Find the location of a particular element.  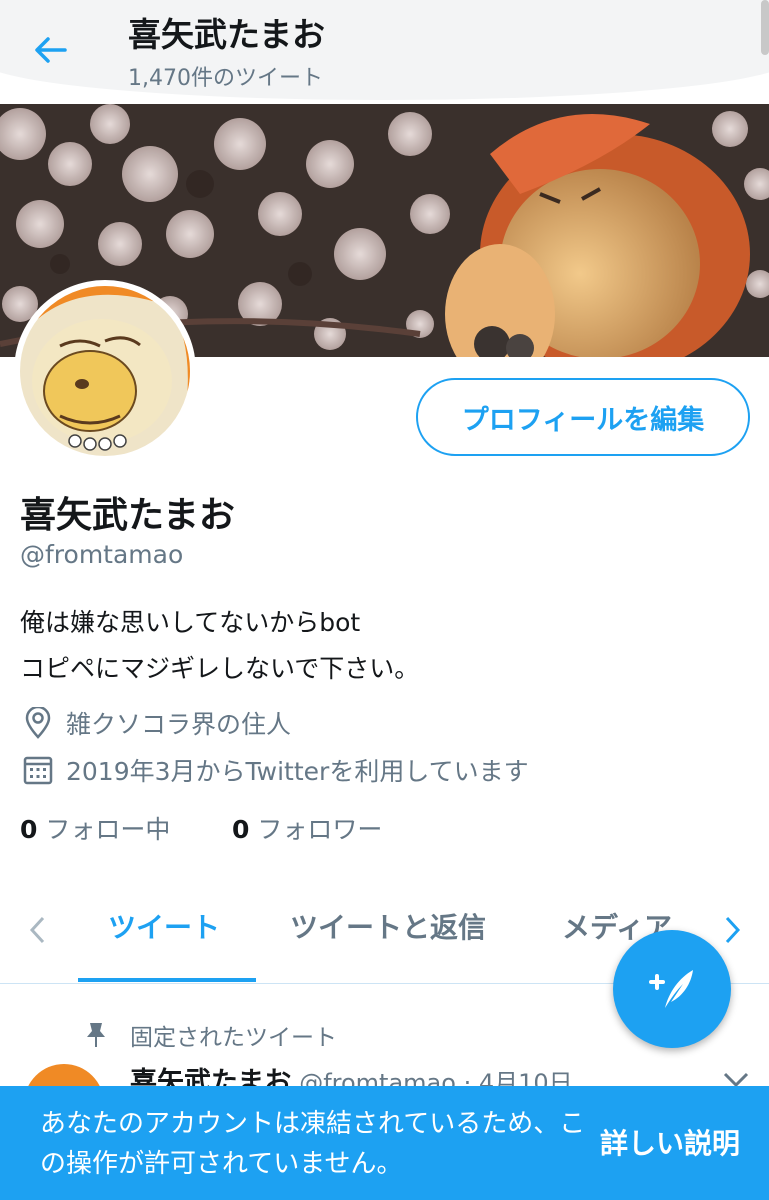

profile-handle: @fromtamao is located at coordinates (102, 554).